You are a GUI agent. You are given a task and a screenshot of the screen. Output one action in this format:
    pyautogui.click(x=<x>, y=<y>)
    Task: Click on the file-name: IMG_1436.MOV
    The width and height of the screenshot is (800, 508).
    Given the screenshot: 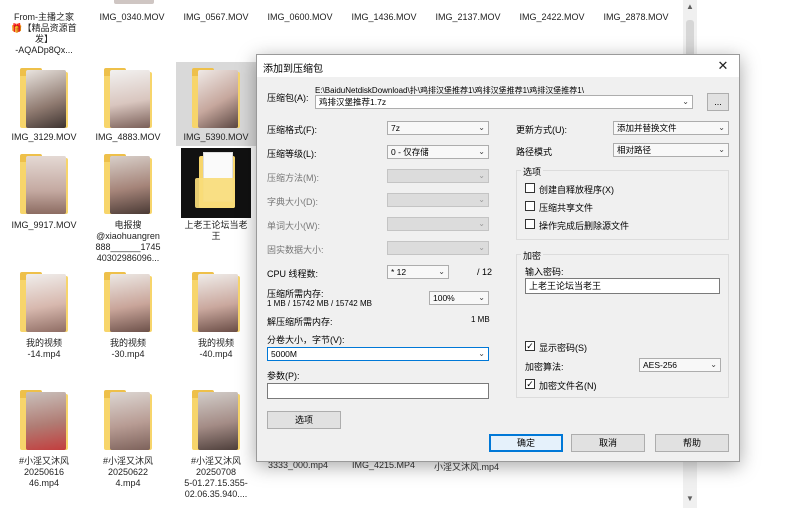 What is the action you would take?
    pyautogui.click(x=384, y=17)
    